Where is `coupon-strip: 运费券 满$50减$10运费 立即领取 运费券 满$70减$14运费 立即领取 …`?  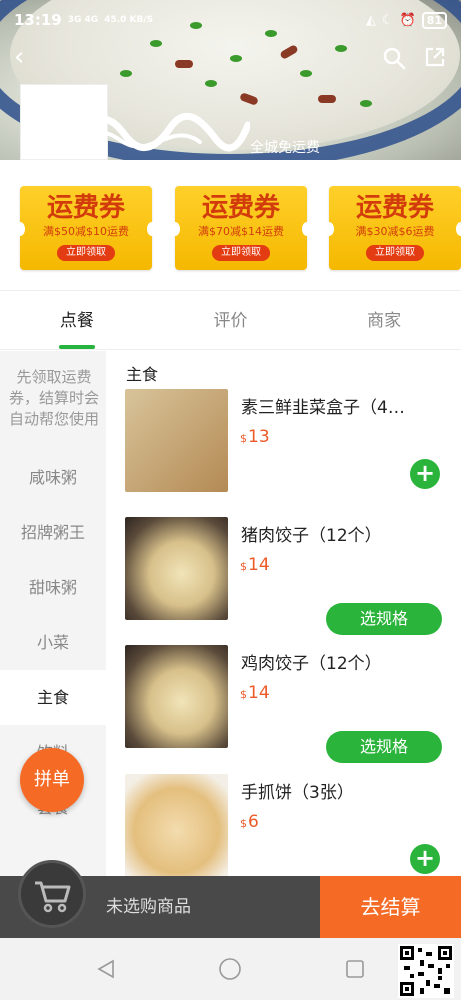 coupon-strip: 运费券 满$50减$10运费 立即领取 运费券 满$70减$14运费 立即领取 … is located at coordinates (230, 225).